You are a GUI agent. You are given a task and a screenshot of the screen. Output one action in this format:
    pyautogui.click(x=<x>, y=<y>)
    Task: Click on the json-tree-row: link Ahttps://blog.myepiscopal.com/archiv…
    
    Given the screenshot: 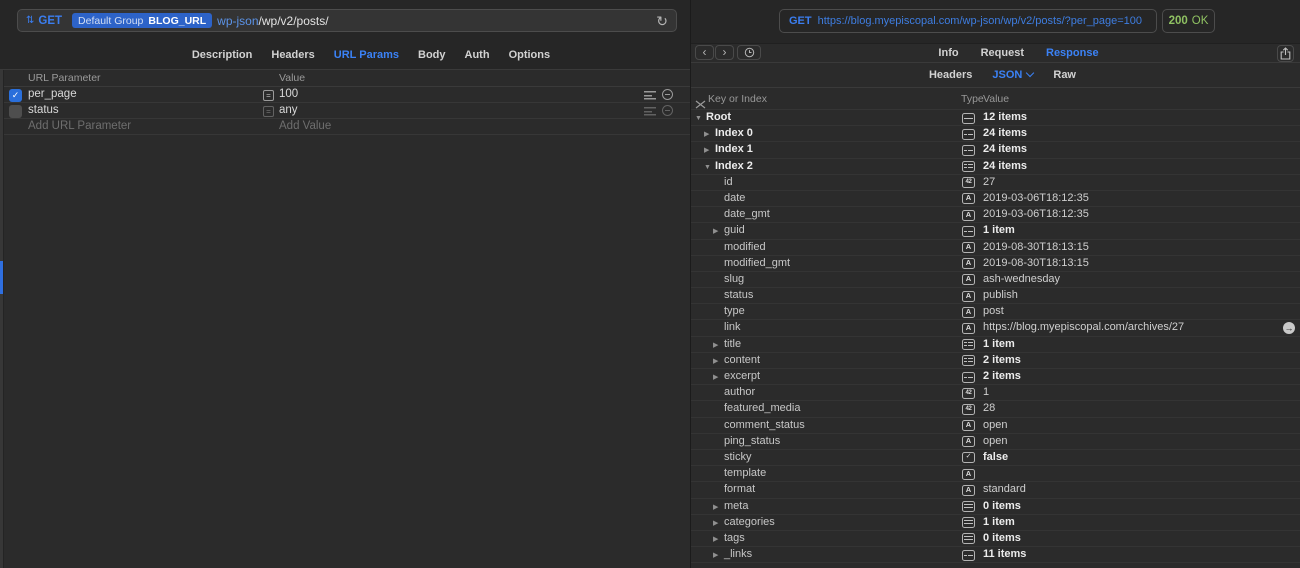 What is the action you would take?
    pyautogui.click(x=995, y=328)
    